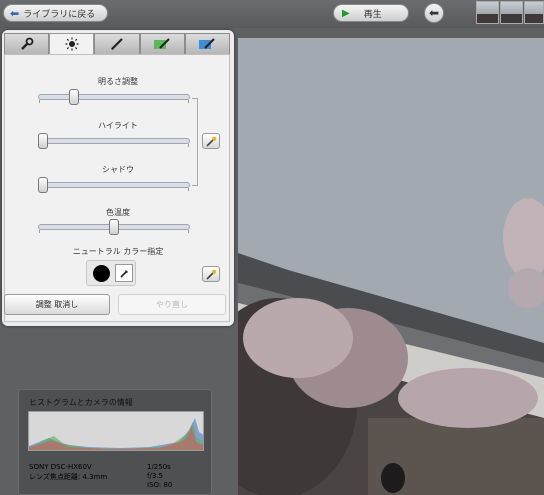  Describe the element at coordinates (81, 402) in the screenshot. I see `histogram-title: ヒストグラムとカメラの情報` at that location.